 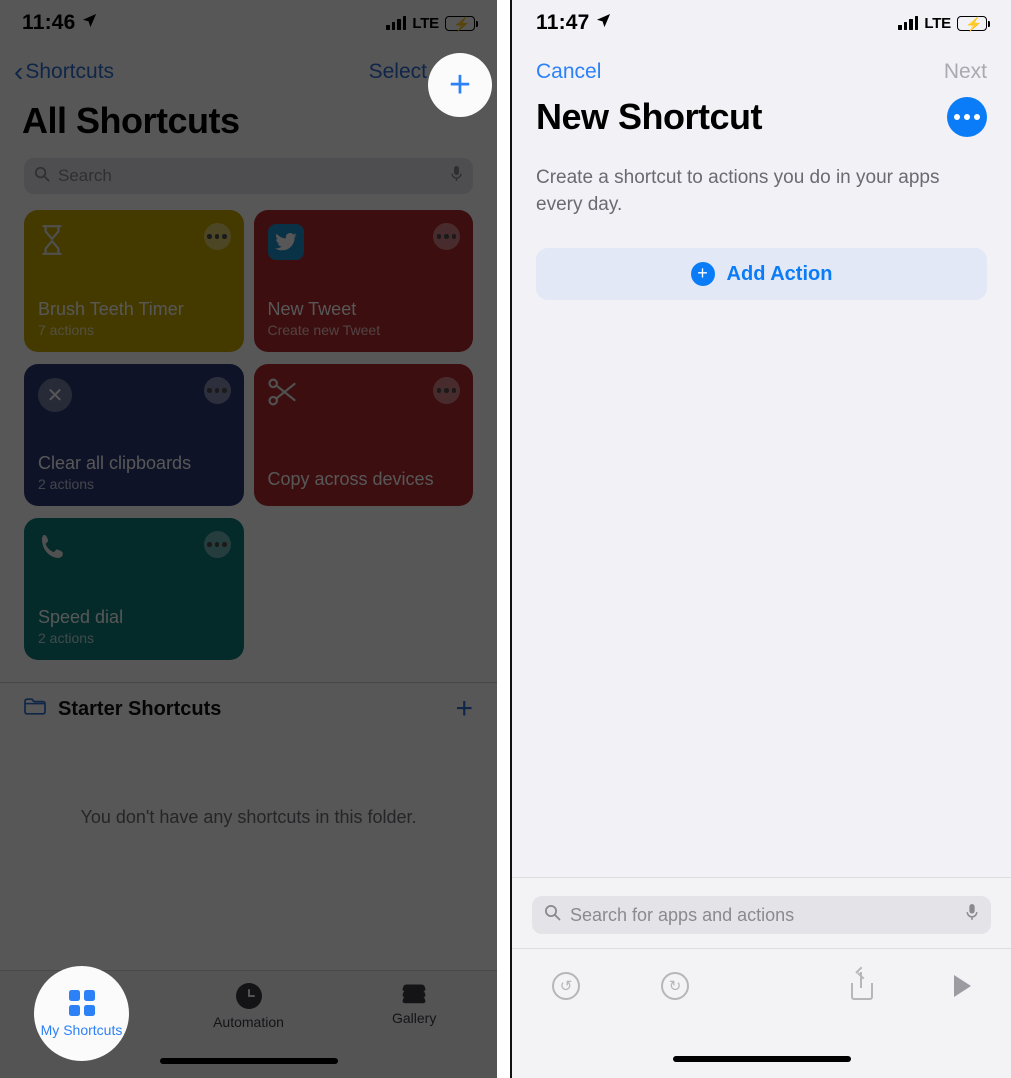 I want to click on bottom-panel: Search for apps and actions ↺ ↻, so click(x=761, y=977).